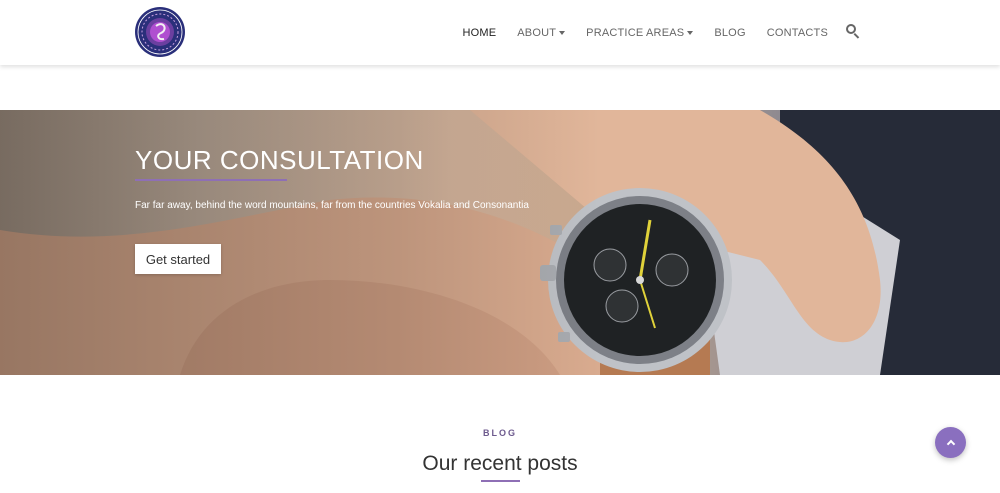 This screenshot has width=1000, height=493. What do you see at coordinates (211, 180) in the screenshot?
I see `hero-title-underline` at bounding box center [211, 180].